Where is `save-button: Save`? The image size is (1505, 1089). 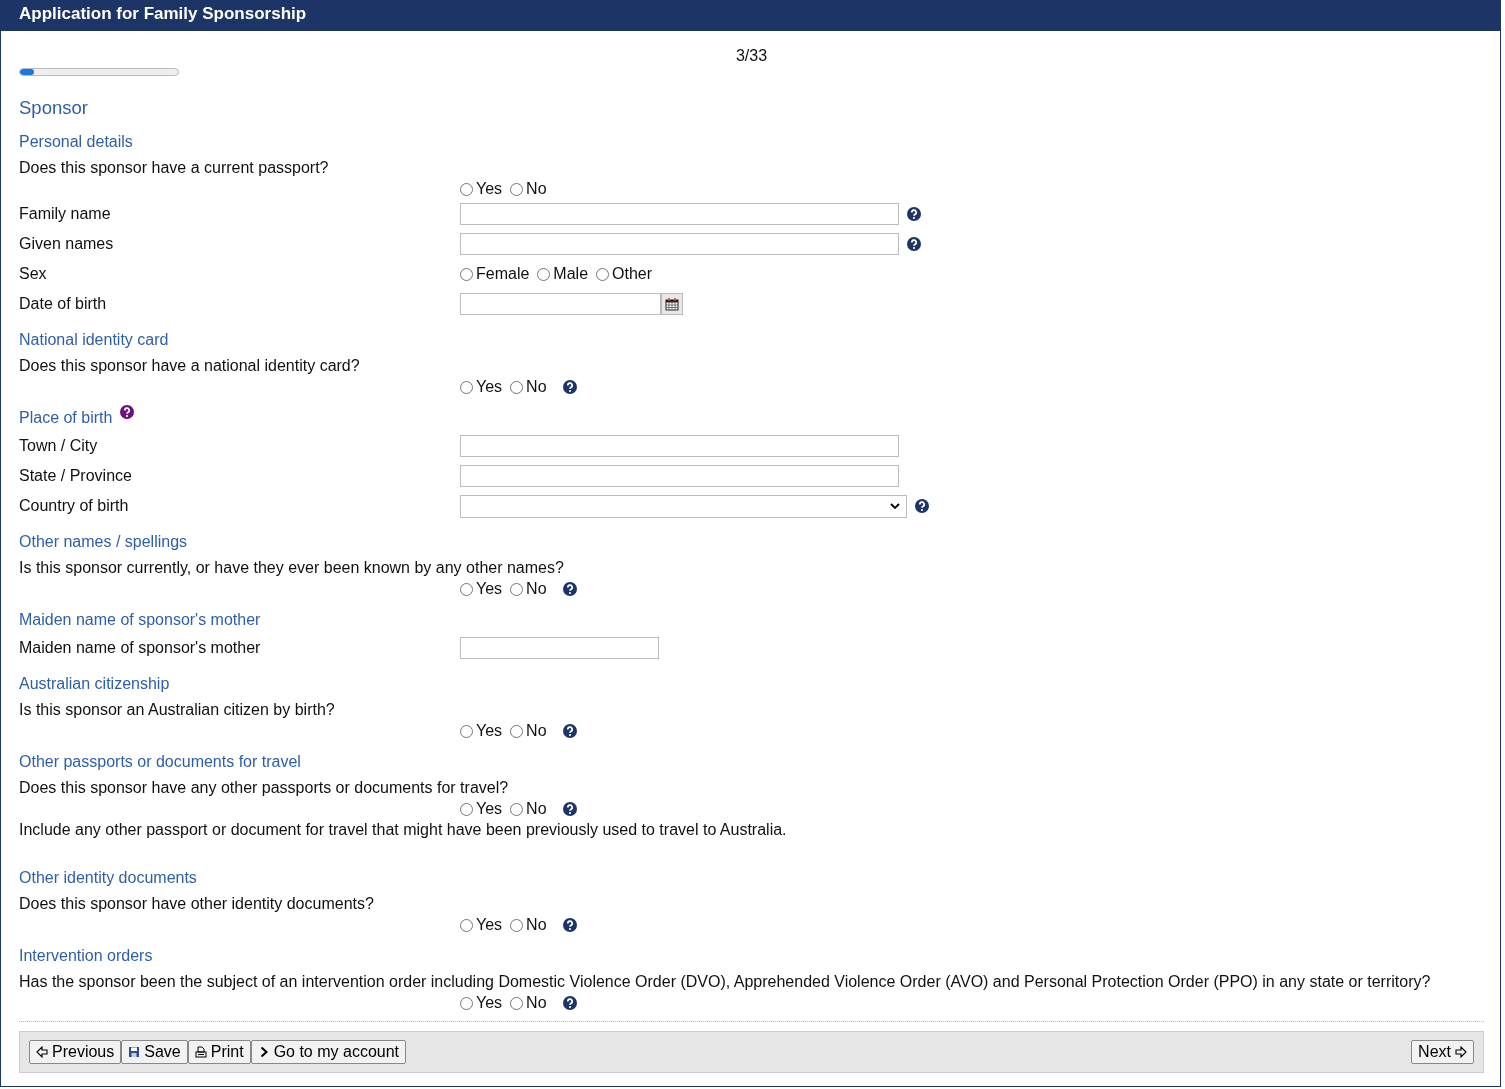
save-button: Save is located at coordinates (154, 1052).